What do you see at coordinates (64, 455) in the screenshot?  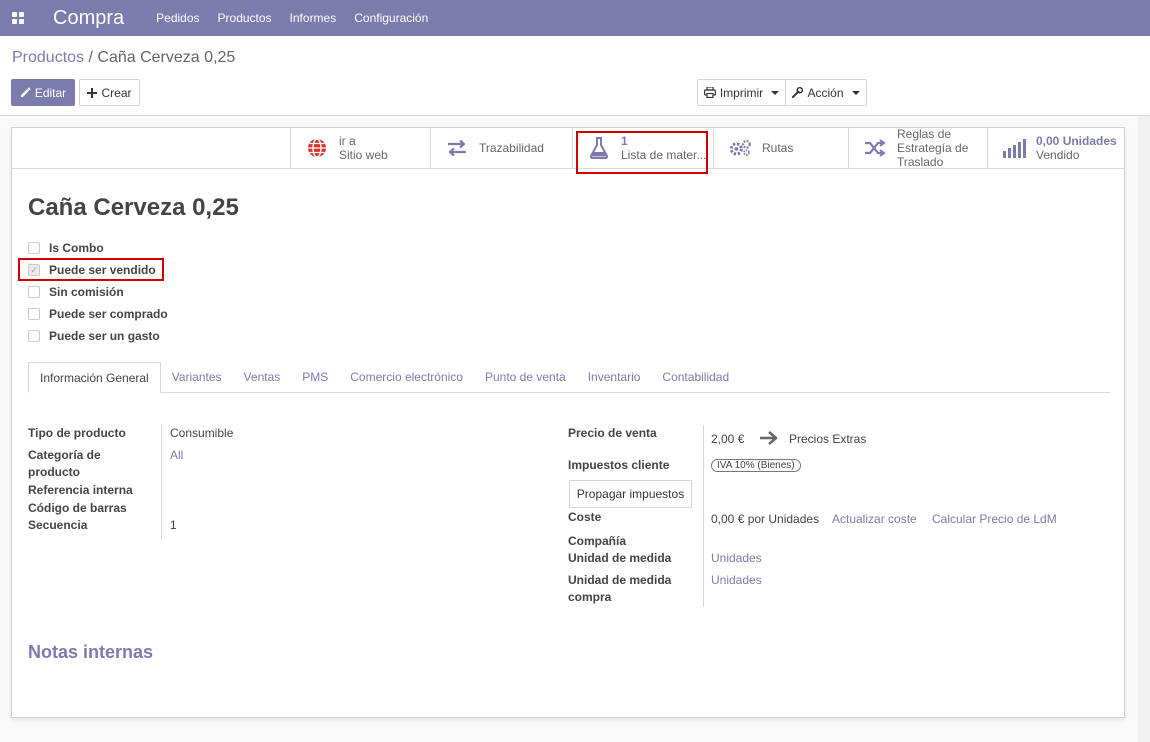 I see `category-label-line1: Categoría de` at bounding box center [64, 455].